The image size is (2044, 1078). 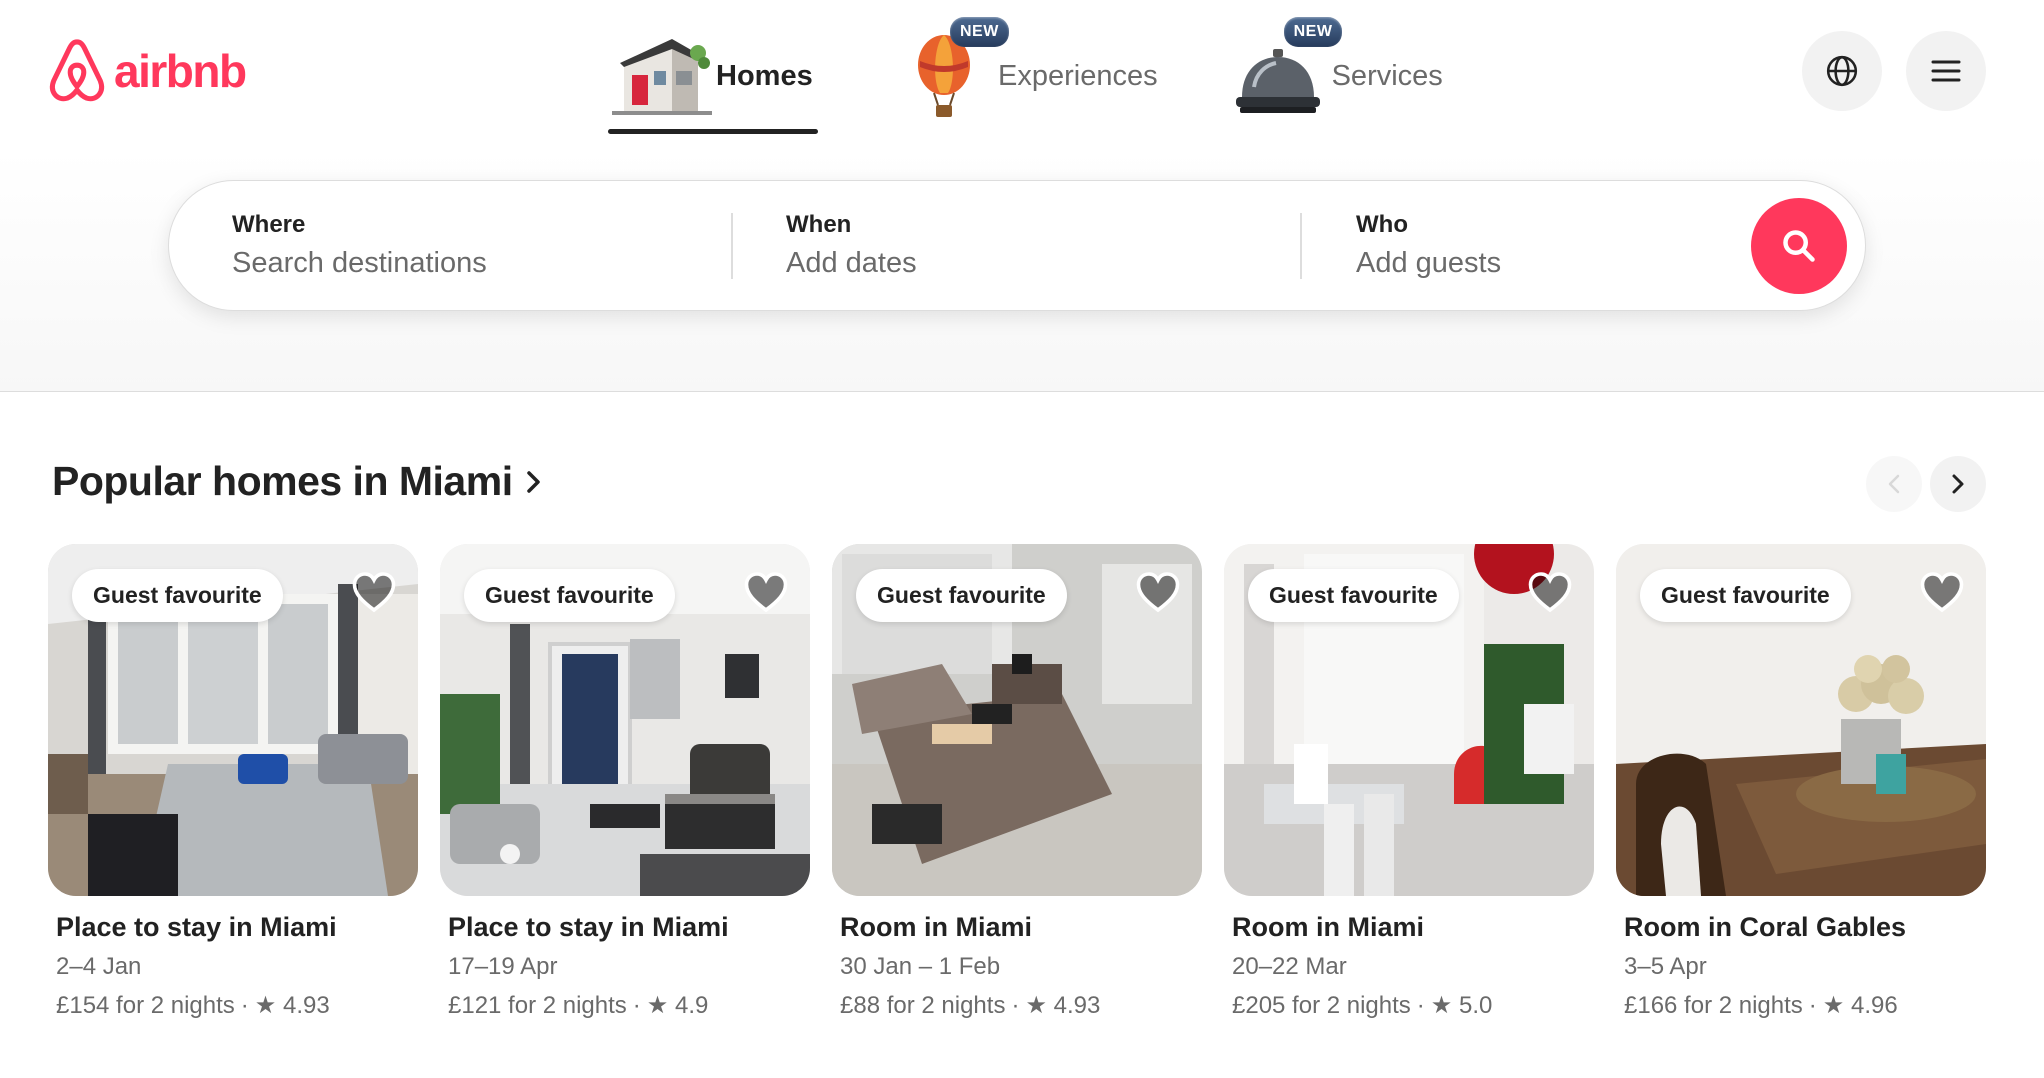 I want to click on listing-price-rating: £121 for 2 nights · ★ 4.9, so click(x=629, y=1005).